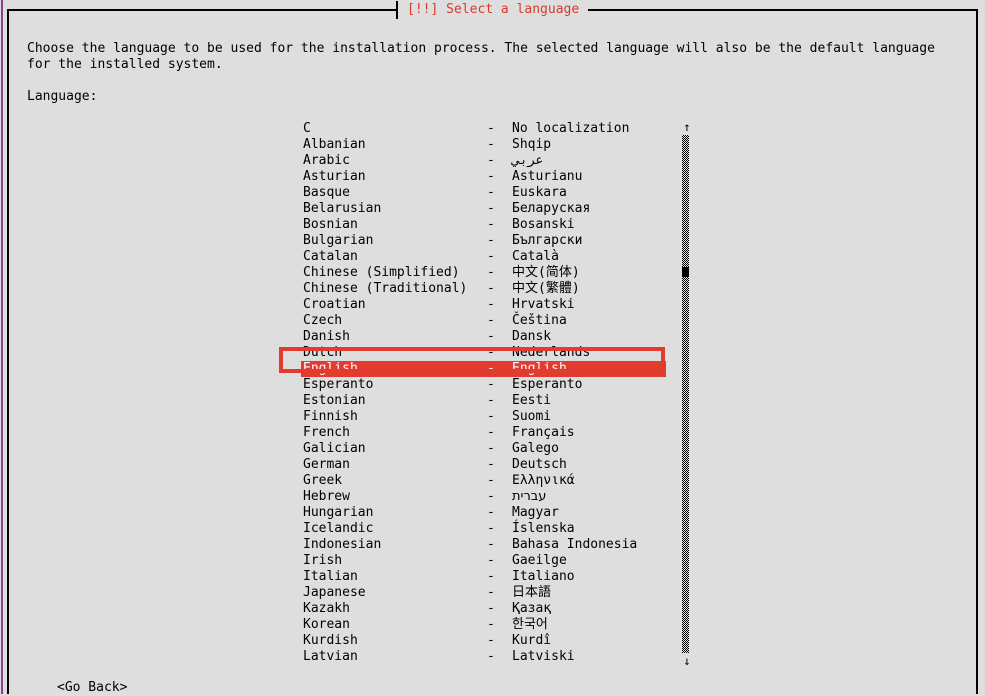 This screenshot has height=696, width=985. What do you see at coordinates (485, 305) in the screenshot?
I see `language-list-item: Croatian - Hrvatski` at bounding box center [485, 305].